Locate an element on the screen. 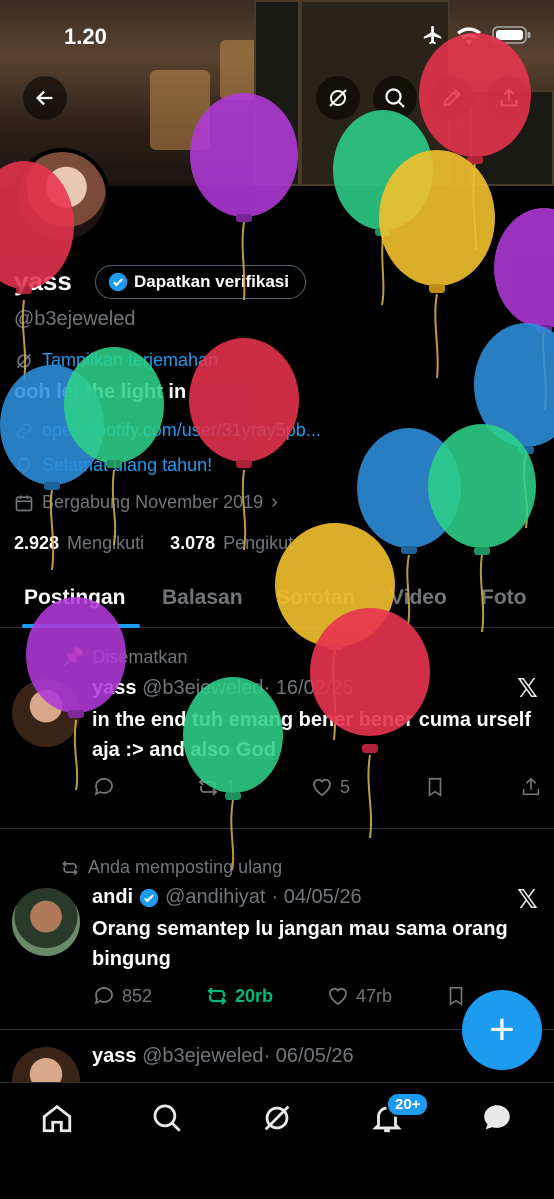  tab-video: Video is located at coordinates (418, 598).